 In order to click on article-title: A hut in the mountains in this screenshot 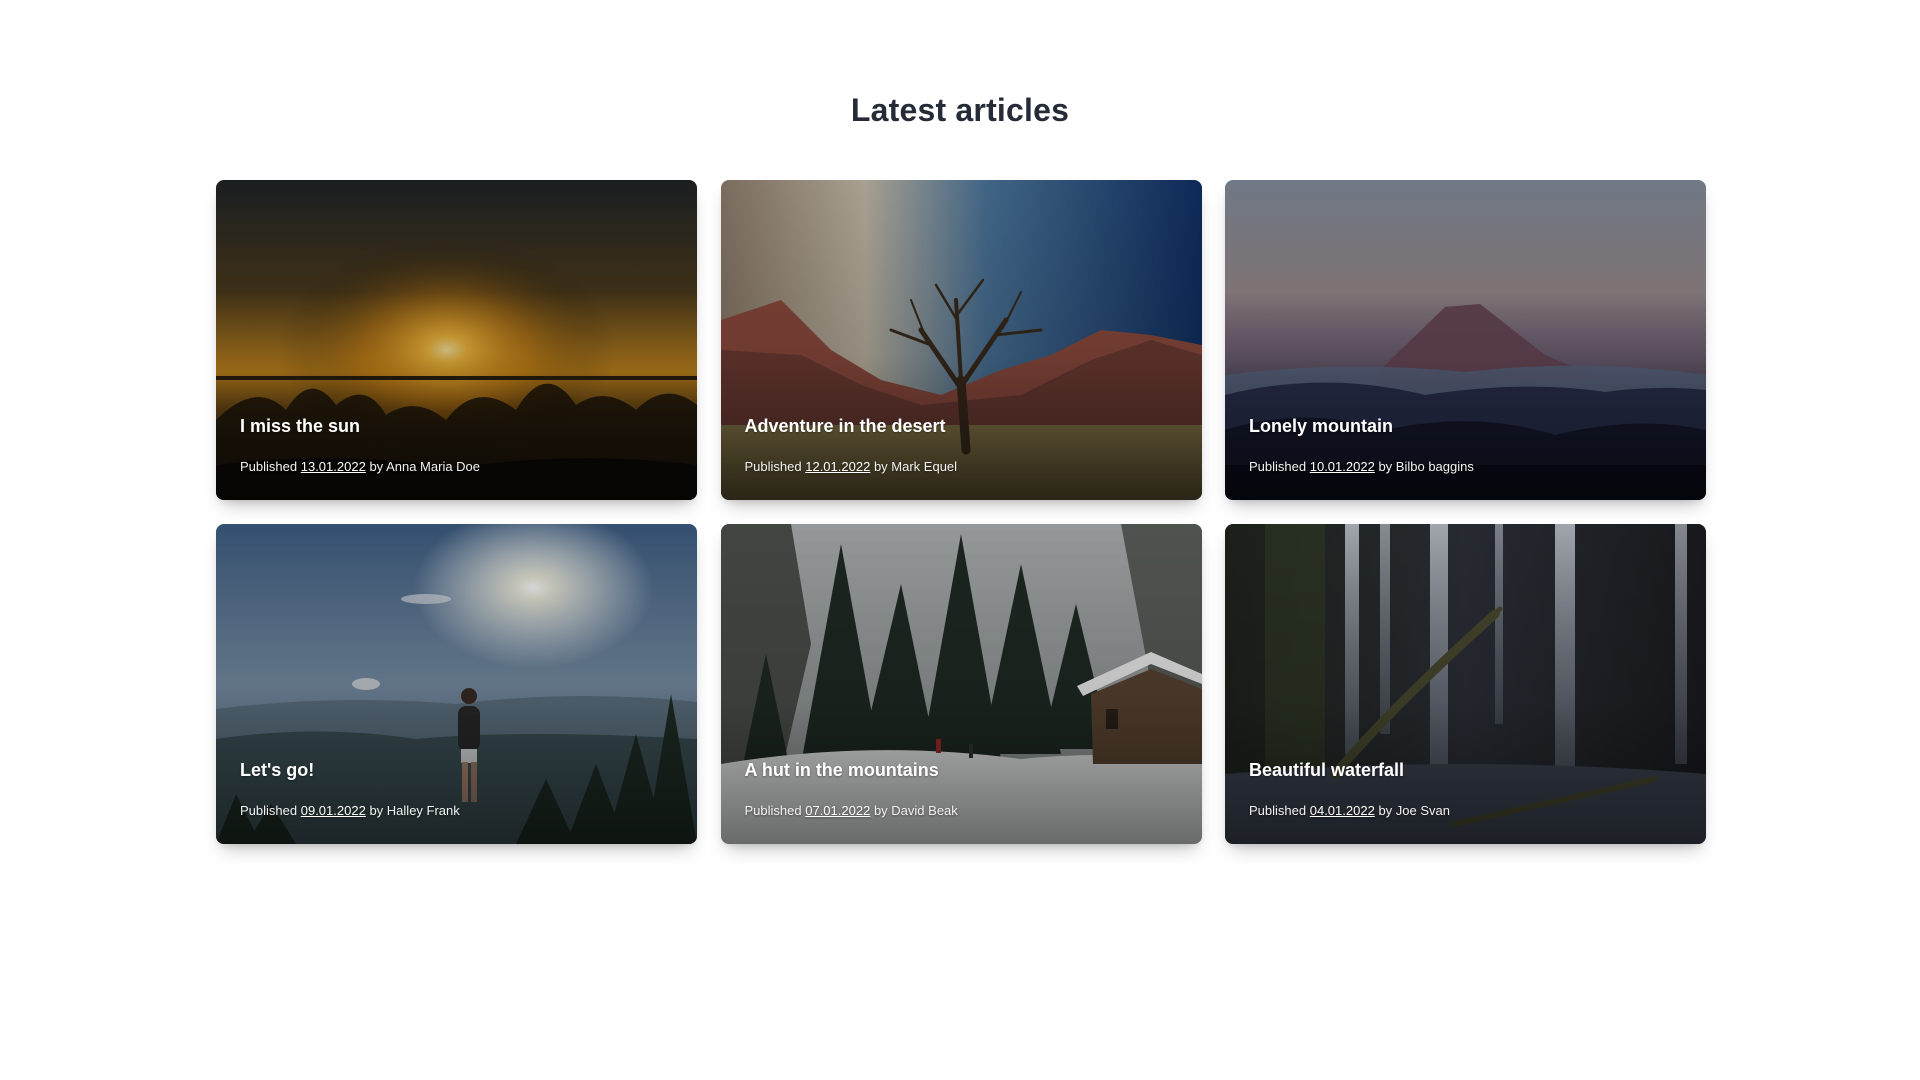, I will do `click(961, 770)`.